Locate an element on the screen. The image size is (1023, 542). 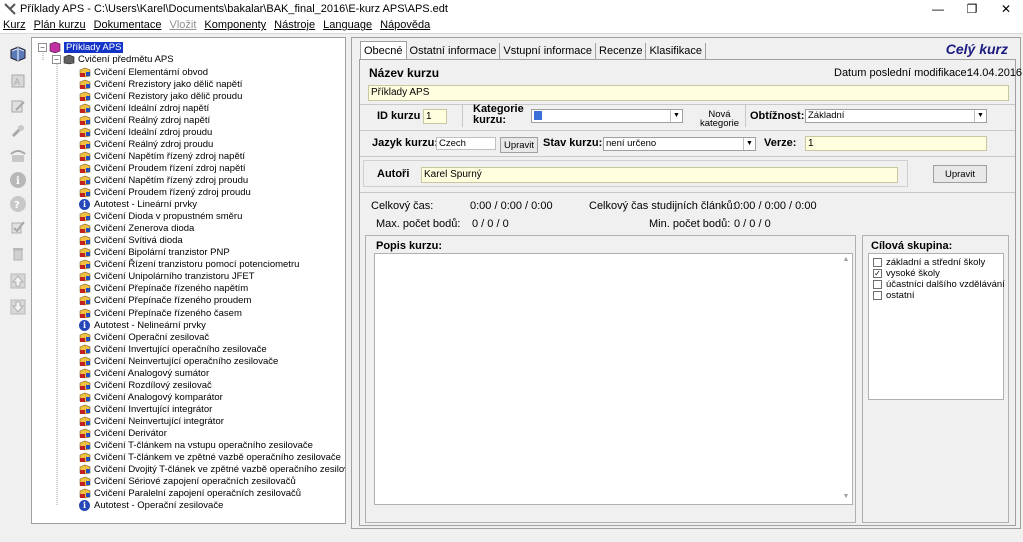
status-select: není určeno ▼ is located at coordinates (679, 144).